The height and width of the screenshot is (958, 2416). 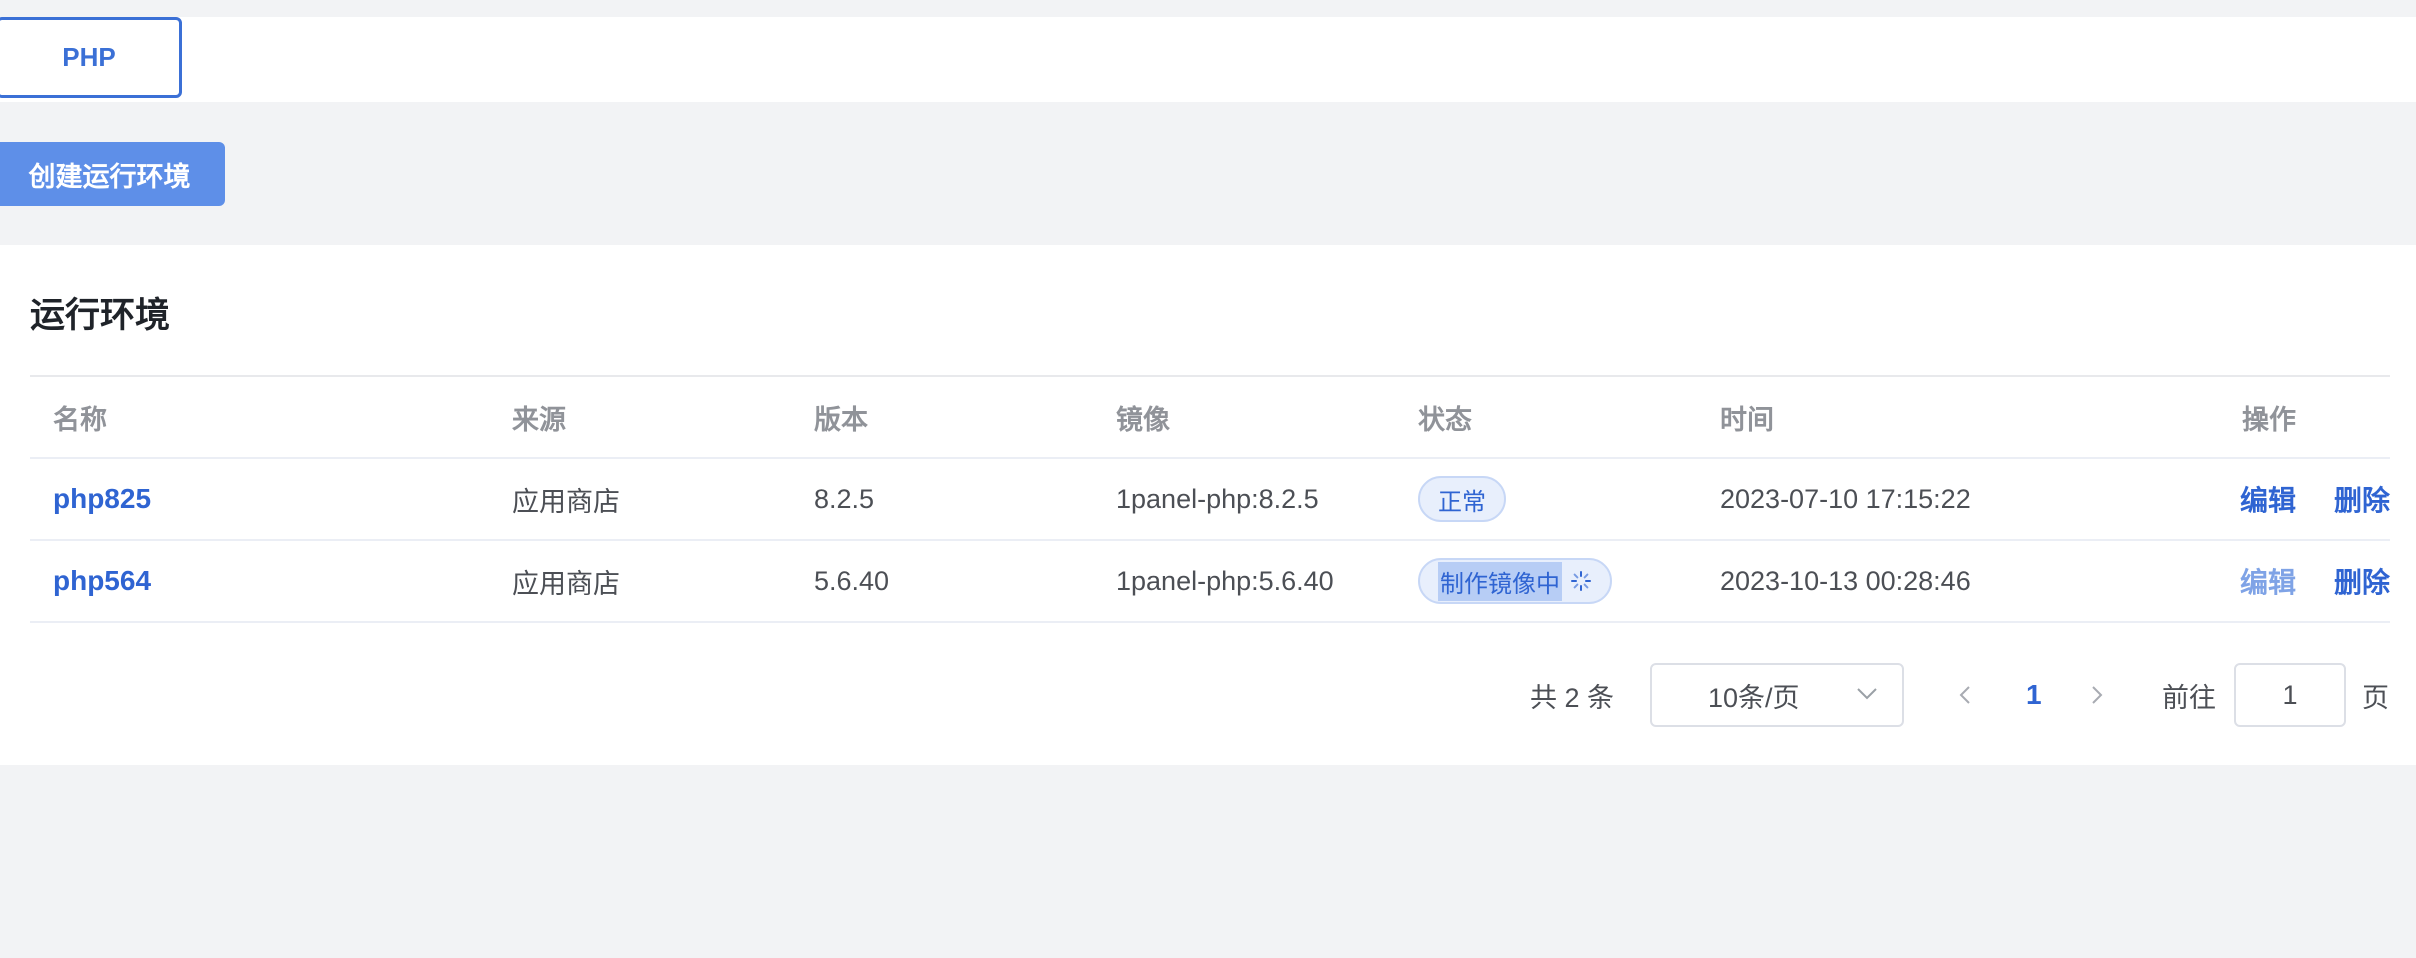 What do you see at coordinates (1572, 697) in the screenshot?
I see `pagination-total: 共 2 条` at bounding box center [1572, 697].